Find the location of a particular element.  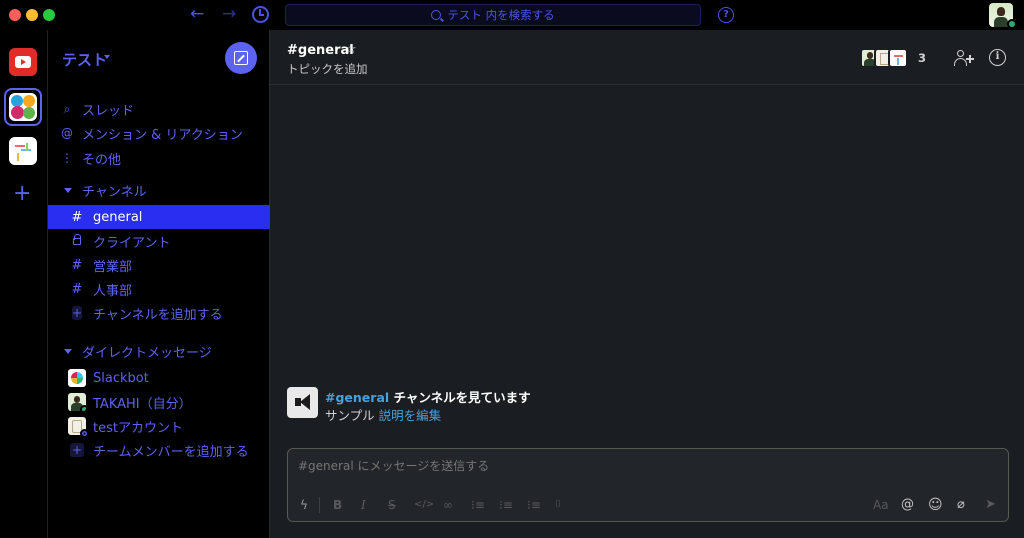

workspace-third-icon is located at coordinates (23, 151).